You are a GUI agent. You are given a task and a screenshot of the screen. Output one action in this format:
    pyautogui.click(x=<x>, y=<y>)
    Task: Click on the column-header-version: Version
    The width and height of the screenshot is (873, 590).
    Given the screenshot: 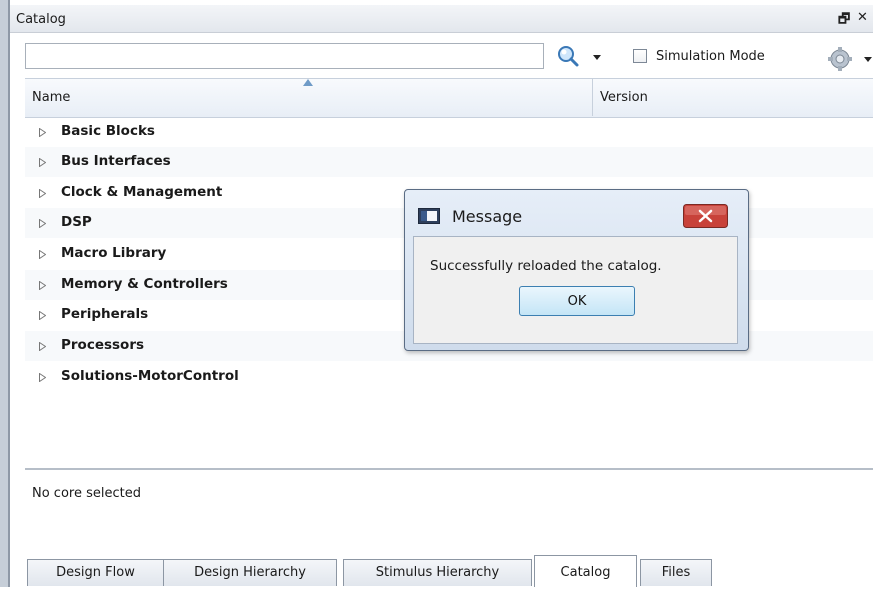 What is the action you would take?
    pyautogui.click(x=624, y=97)
    